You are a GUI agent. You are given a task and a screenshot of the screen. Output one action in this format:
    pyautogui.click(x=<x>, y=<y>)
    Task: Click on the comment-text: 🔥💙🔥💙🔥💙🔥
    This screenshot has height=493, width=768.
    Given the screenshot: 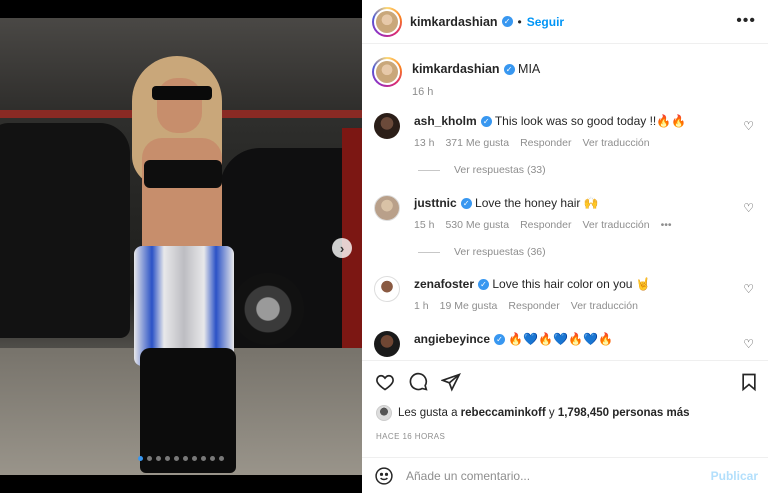 What is the action you would take?
    pyautogui.click(x=560, y=339)
    